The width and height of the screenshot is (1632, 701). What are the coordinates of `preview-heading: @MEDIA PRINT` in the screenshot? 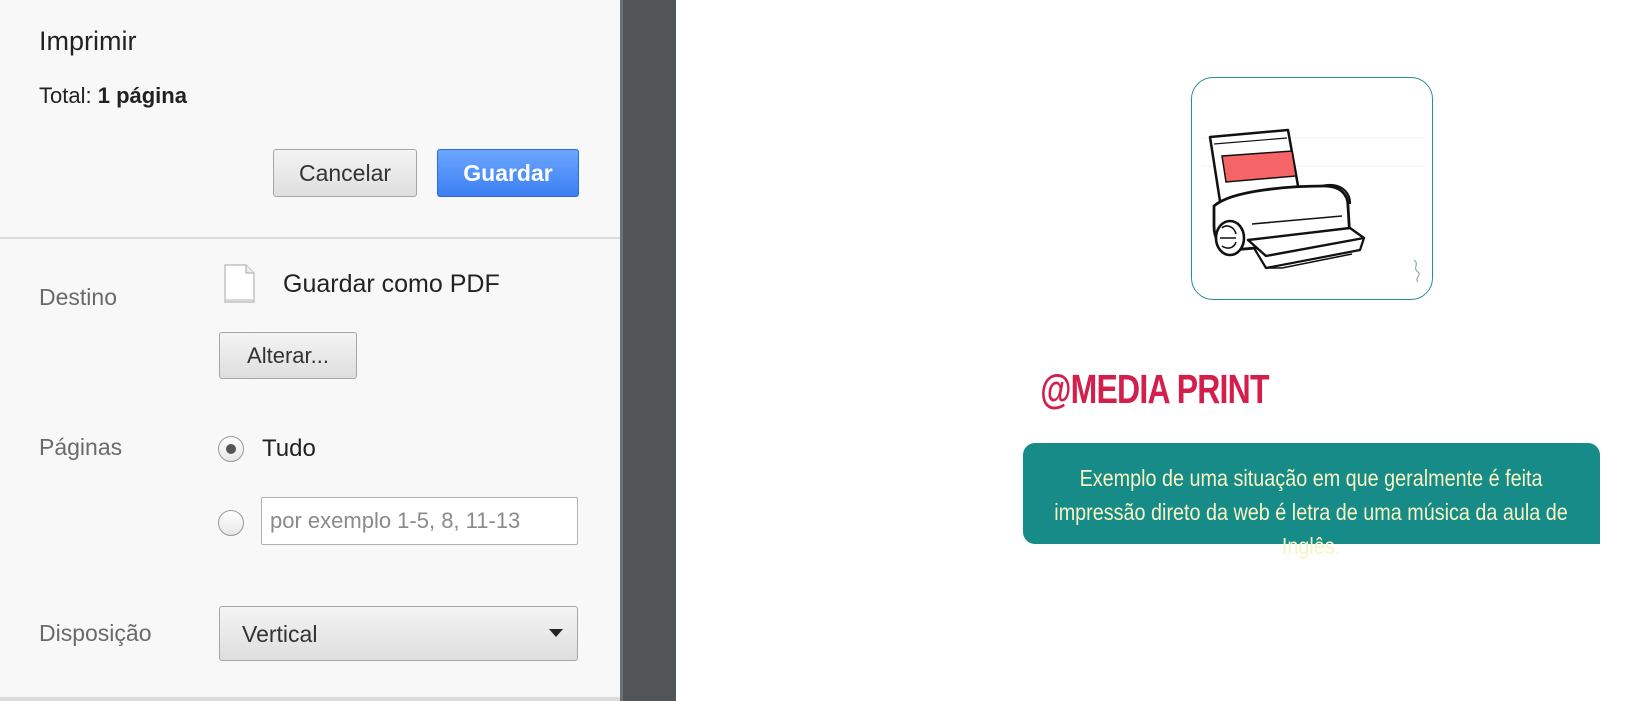 It's located at (1154, 389).